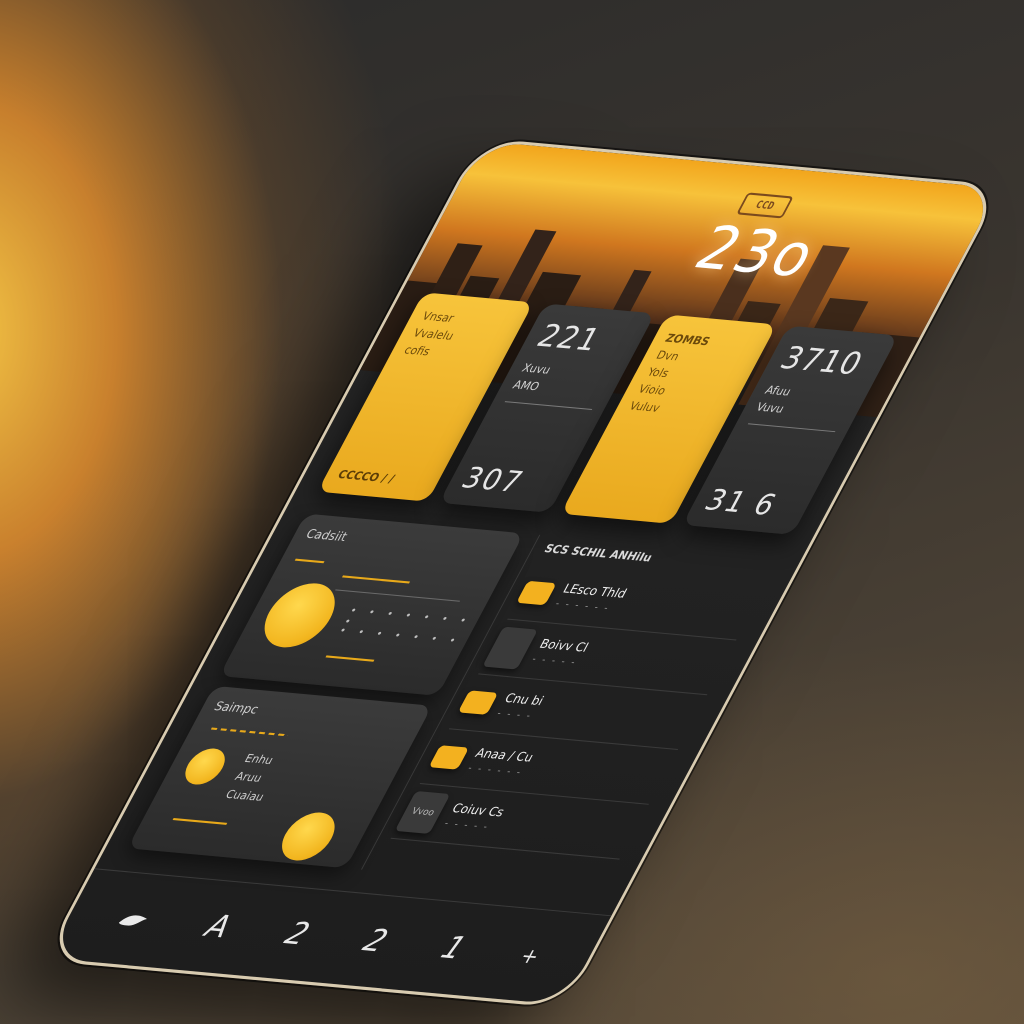  Describe the element at coordinates (741, 503) in the screenshot. I see `card-value-bottom: 31 6` at that location.